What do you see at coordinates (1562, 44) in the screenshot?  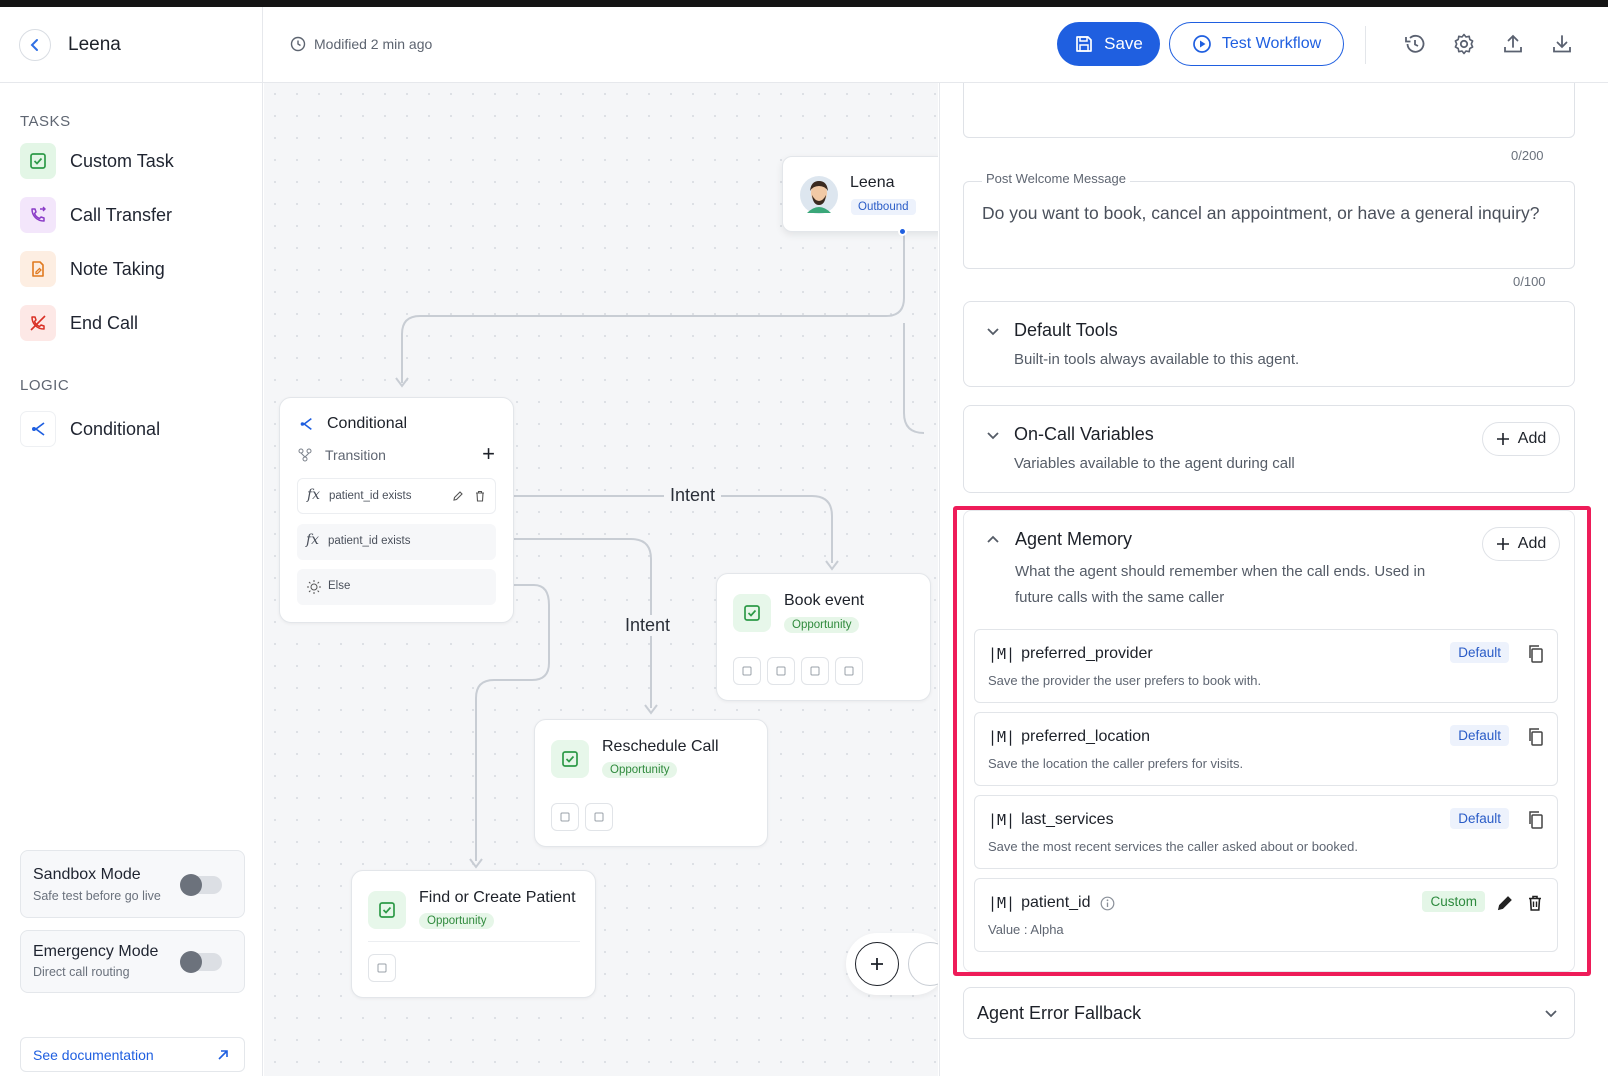 I see `download-icon` at bounding box center [1562, 44].